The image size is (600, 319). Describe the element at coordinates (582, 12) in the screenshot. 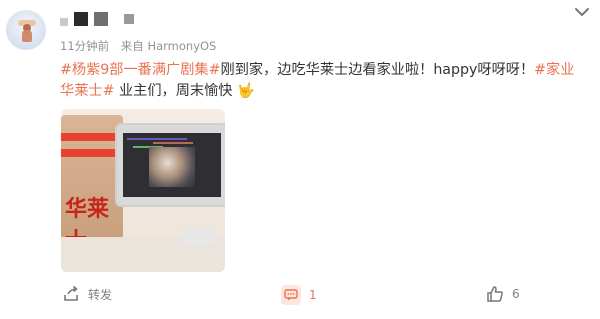

I see `chevron-down-icon` at that location.